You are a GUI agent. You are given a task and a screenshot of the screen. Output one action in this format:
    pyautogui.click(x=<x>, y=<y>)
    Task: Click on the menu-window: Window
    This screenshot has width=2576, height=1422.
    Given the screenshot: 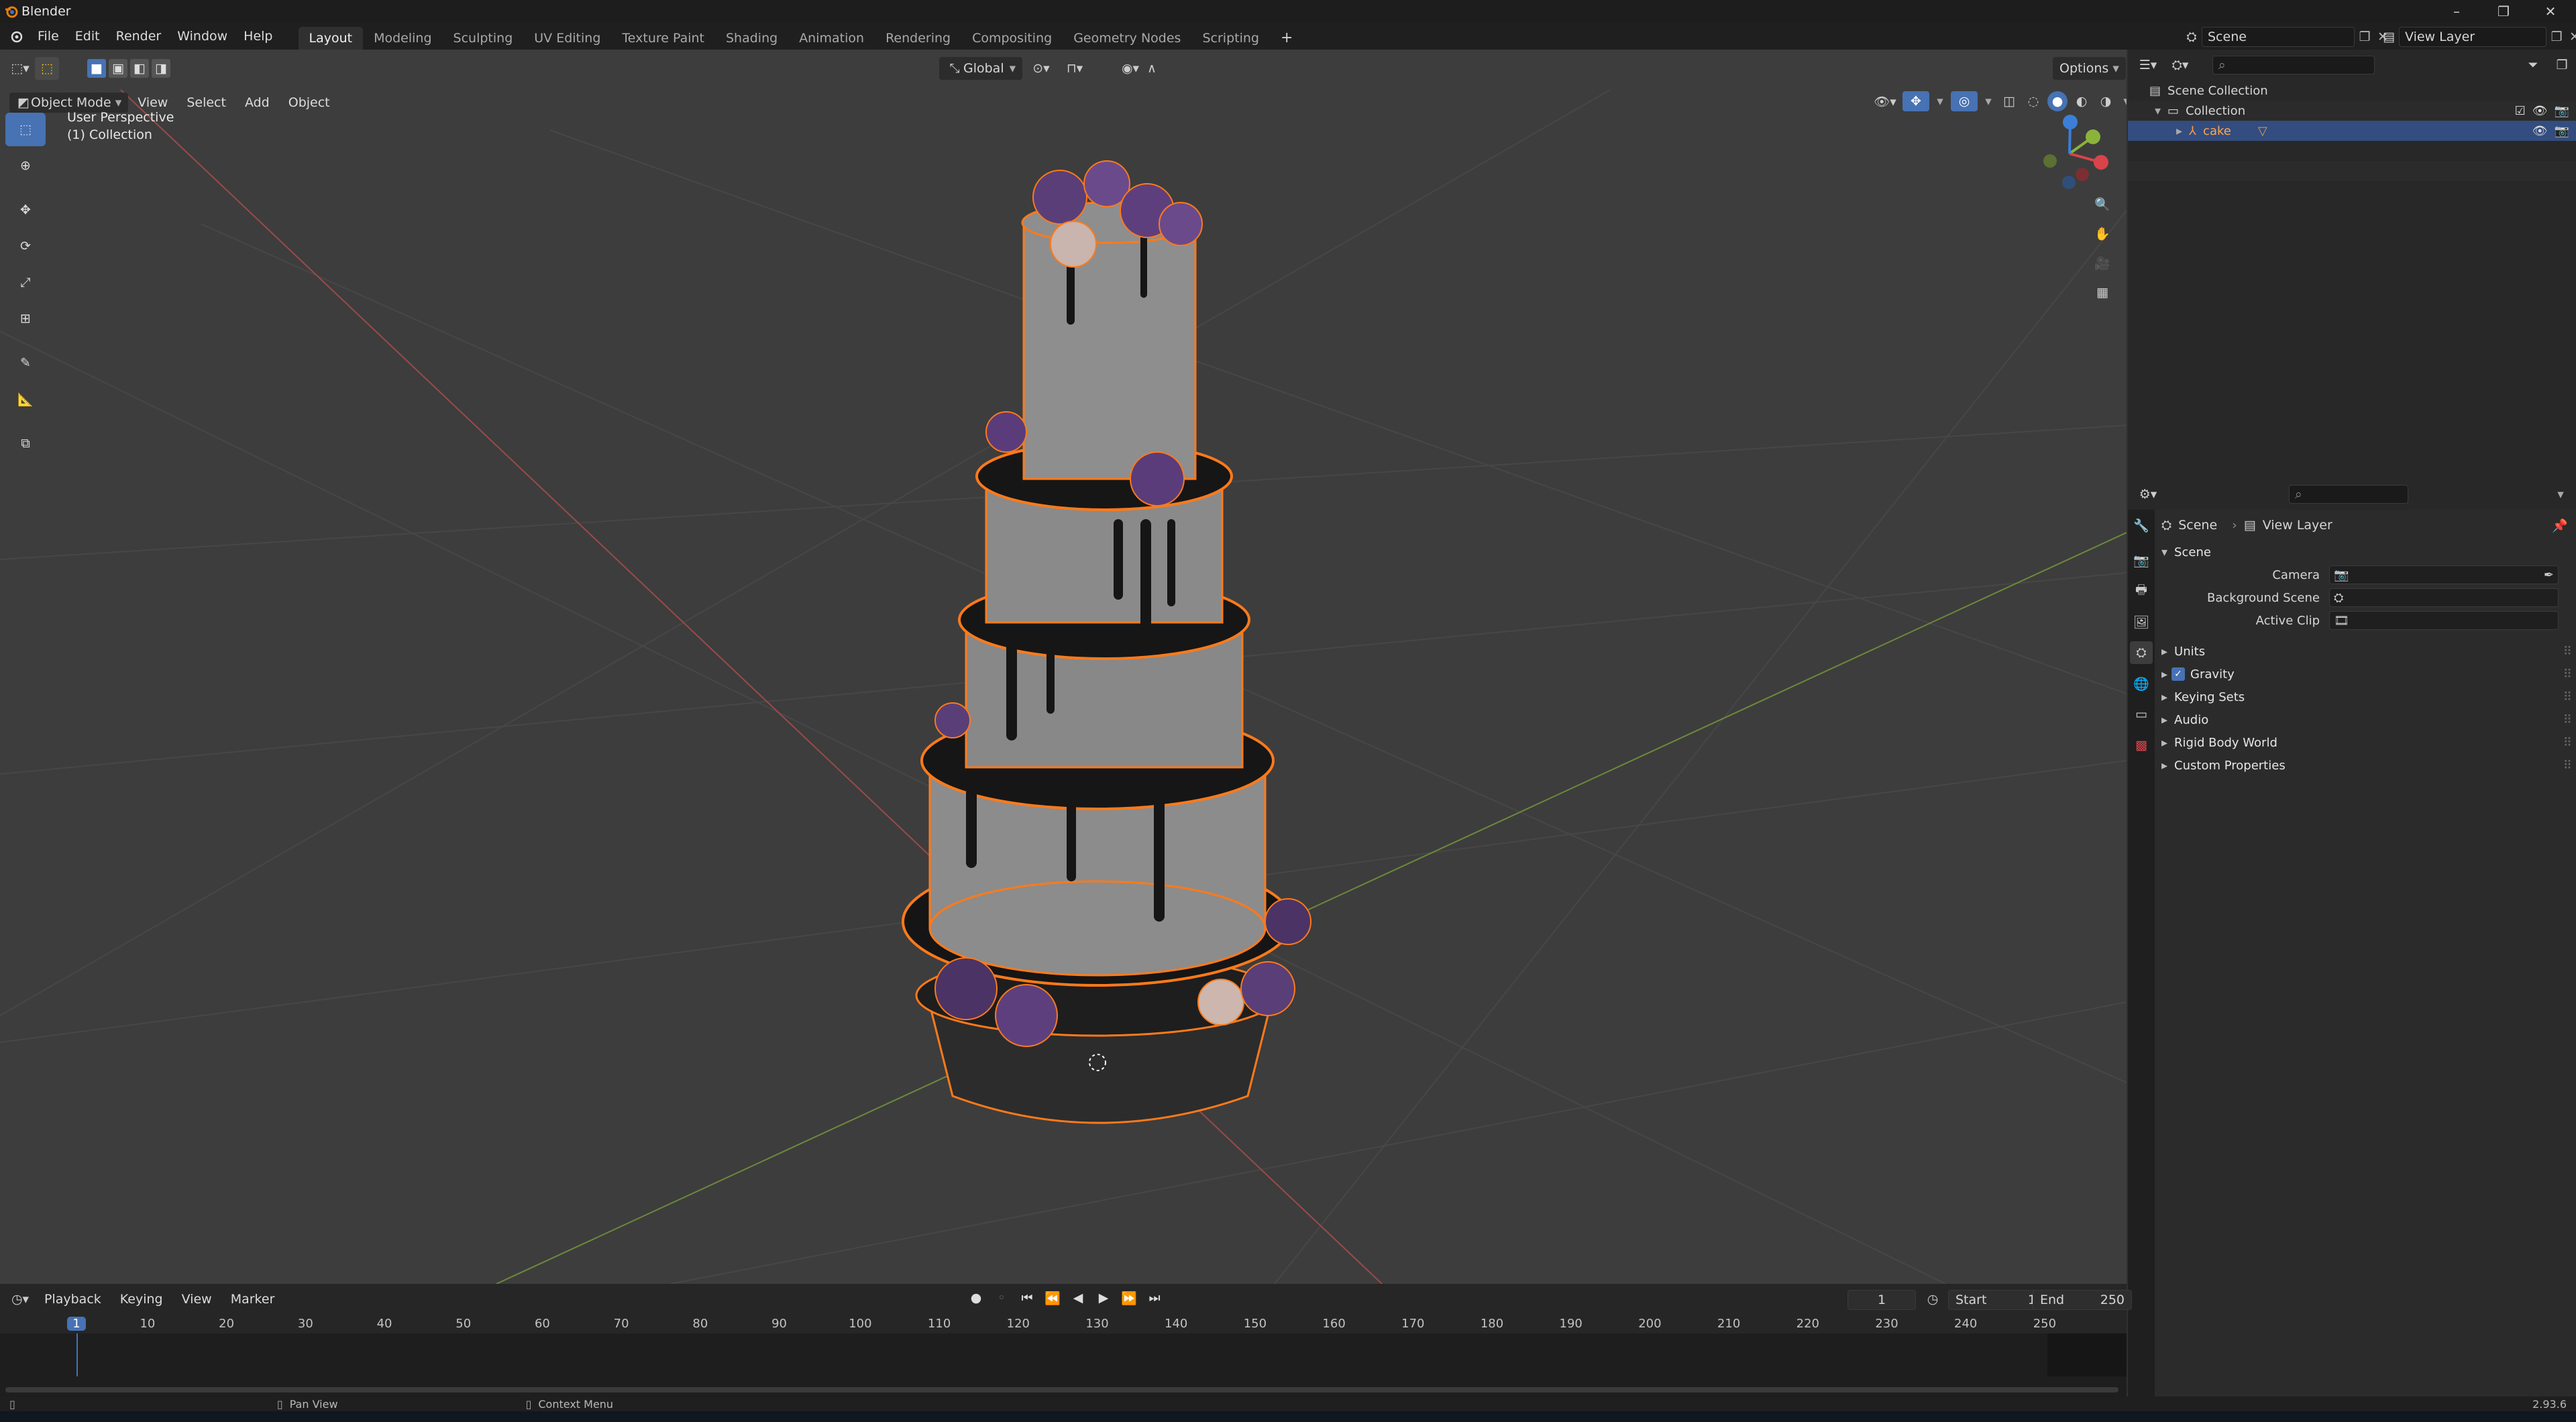 What is the action you would take?
    pyautogui.click(x=202, y=37)
    